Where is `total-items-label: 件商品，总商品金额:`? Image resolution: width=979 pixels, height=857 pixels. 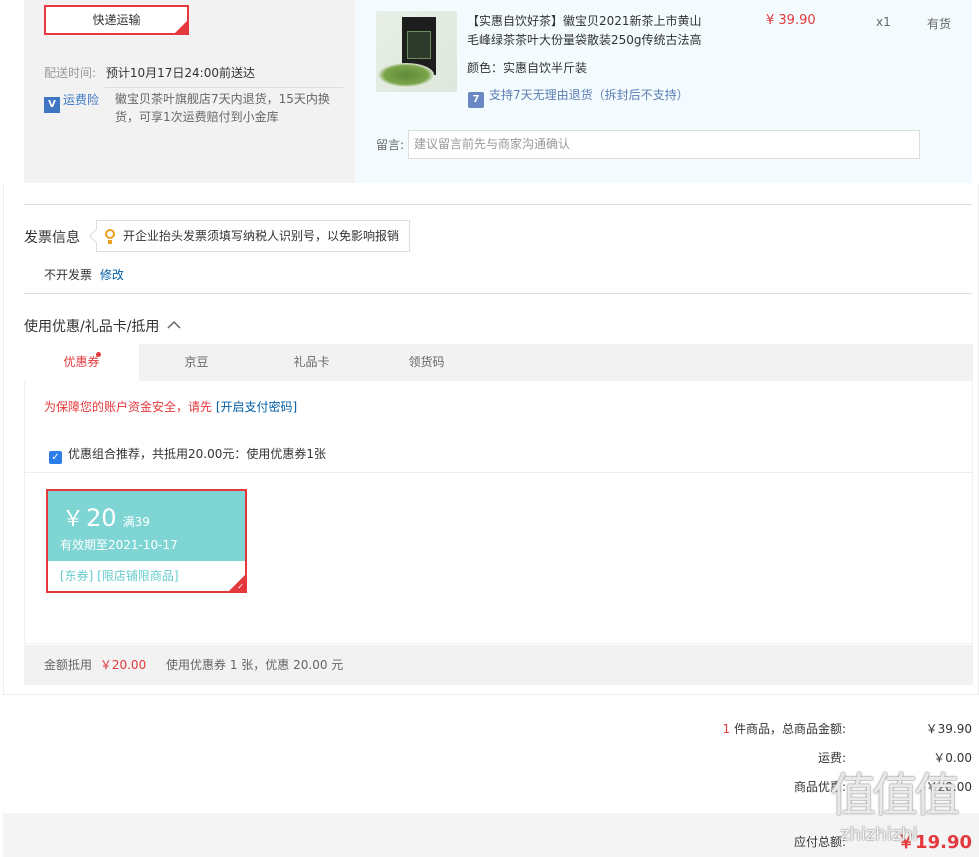 total-items-label: 件商品，总商品金额: is located at coordinates (788, 729).